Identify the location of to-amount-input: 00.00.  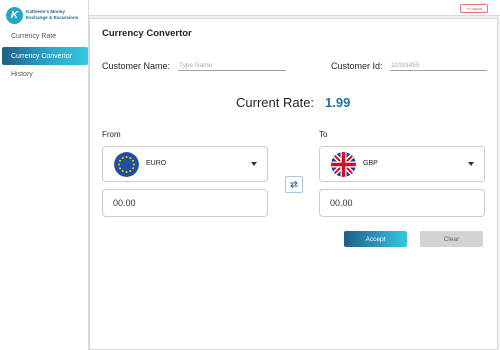
(402, 203).